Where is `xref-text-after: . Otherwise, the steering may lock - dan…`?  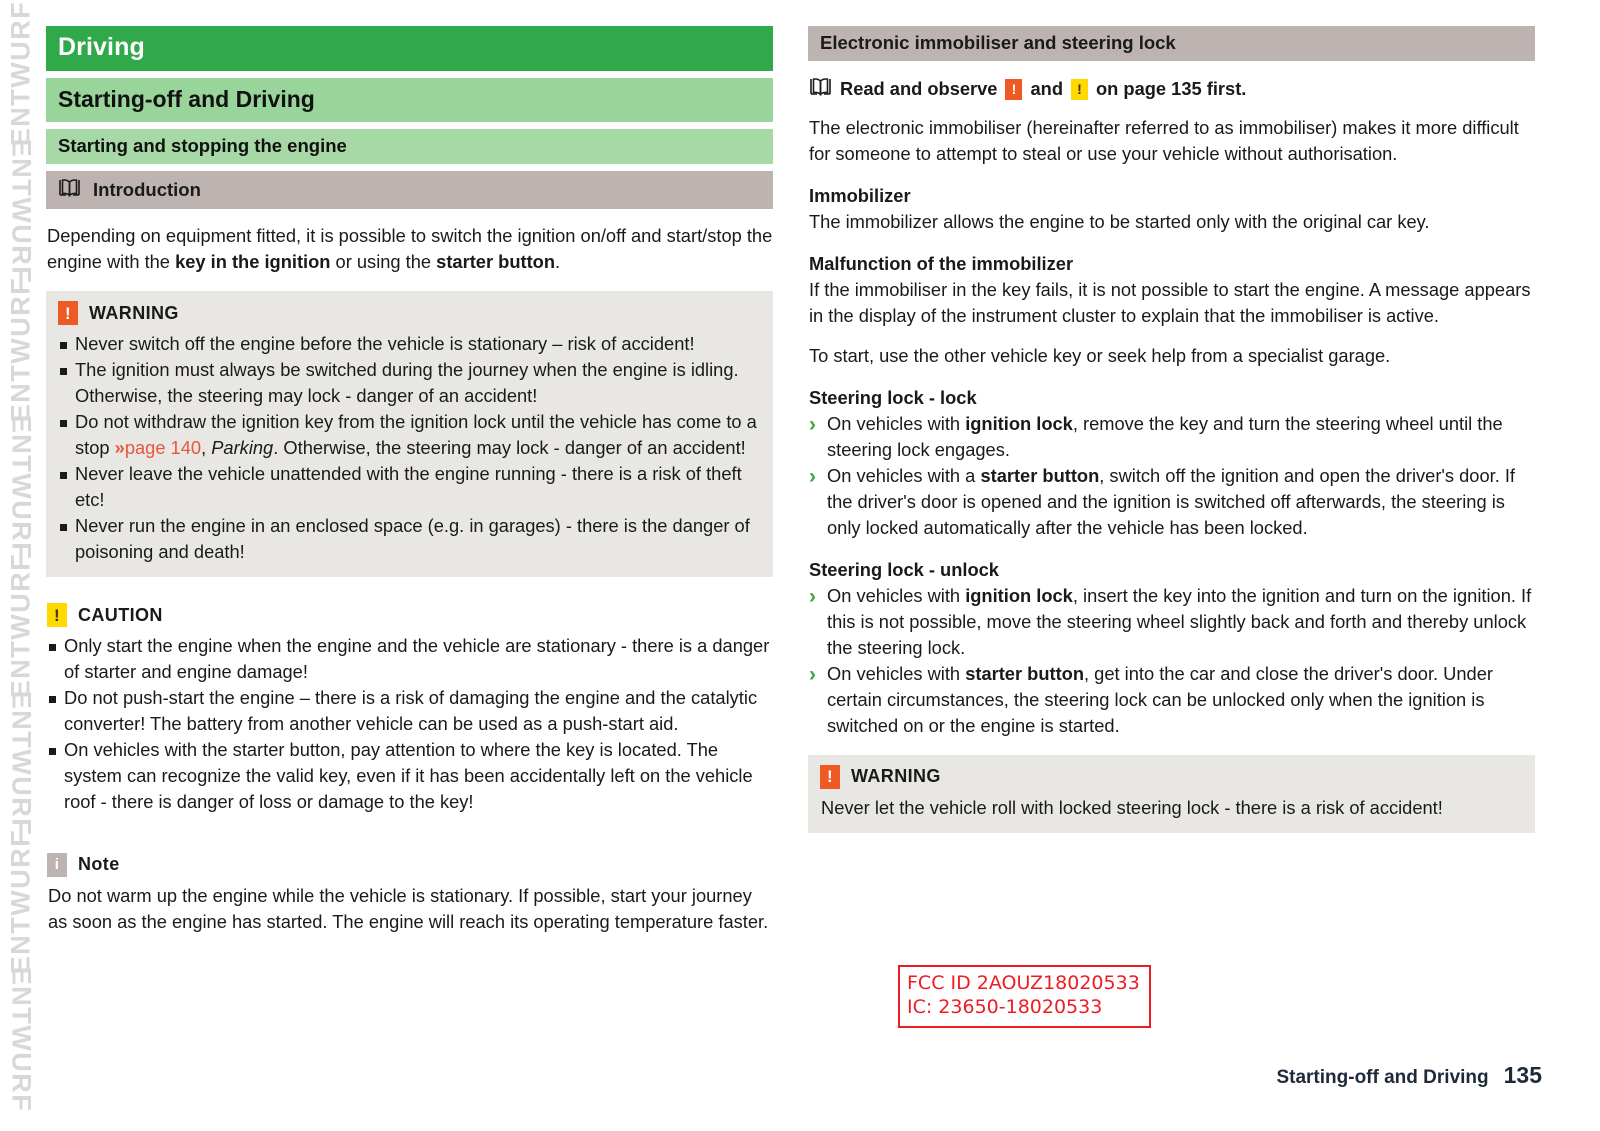 xref-text-after: . Otherwise, the steering may lock - dan… is located at coordinates (509, 448).